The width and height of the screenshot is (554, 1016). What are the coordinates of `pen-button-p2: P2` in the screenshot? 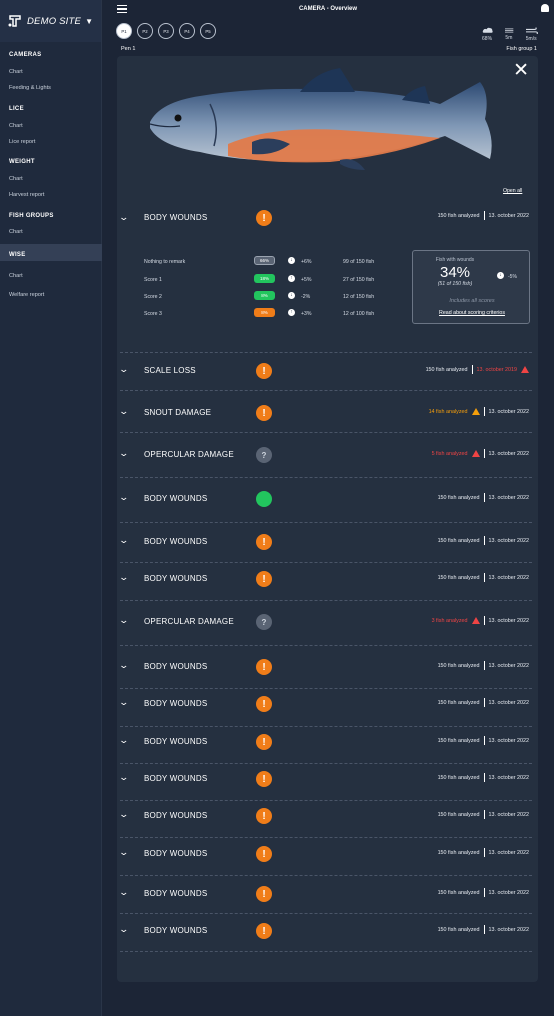 It's located at (145, 31).